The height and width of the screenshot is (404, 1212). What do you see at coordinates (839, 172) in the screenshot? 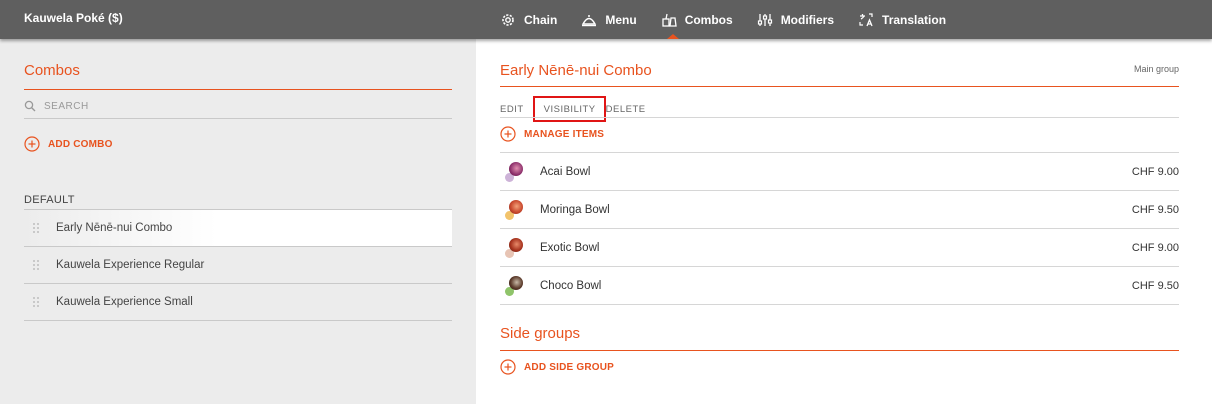
I see `list-item: Acai Bowl CHF 9.00` at bounding box center [839, 172].